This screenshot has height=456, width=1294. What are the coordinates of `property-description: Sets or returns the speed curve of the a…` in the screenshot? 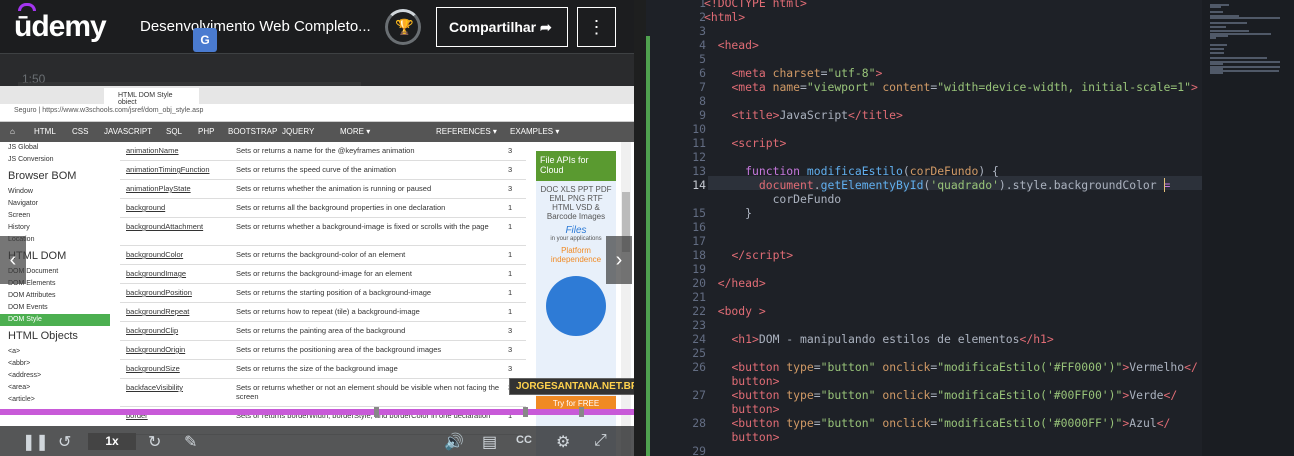 It's located at (316, 169).